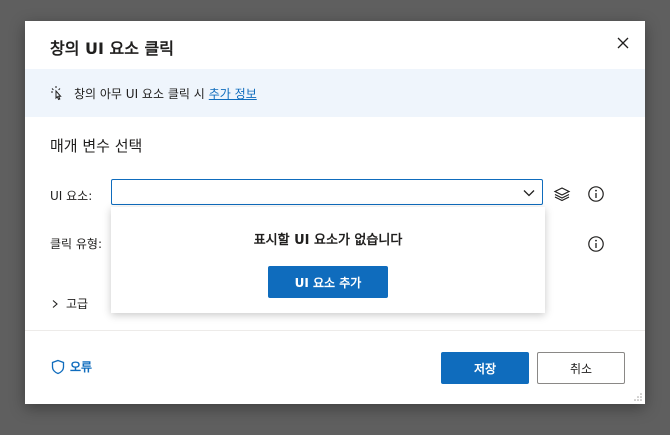  Describe the element at coordinates (76, 244) in the screenshot. I see `click-type-label: 클릭 유형:` at that location.